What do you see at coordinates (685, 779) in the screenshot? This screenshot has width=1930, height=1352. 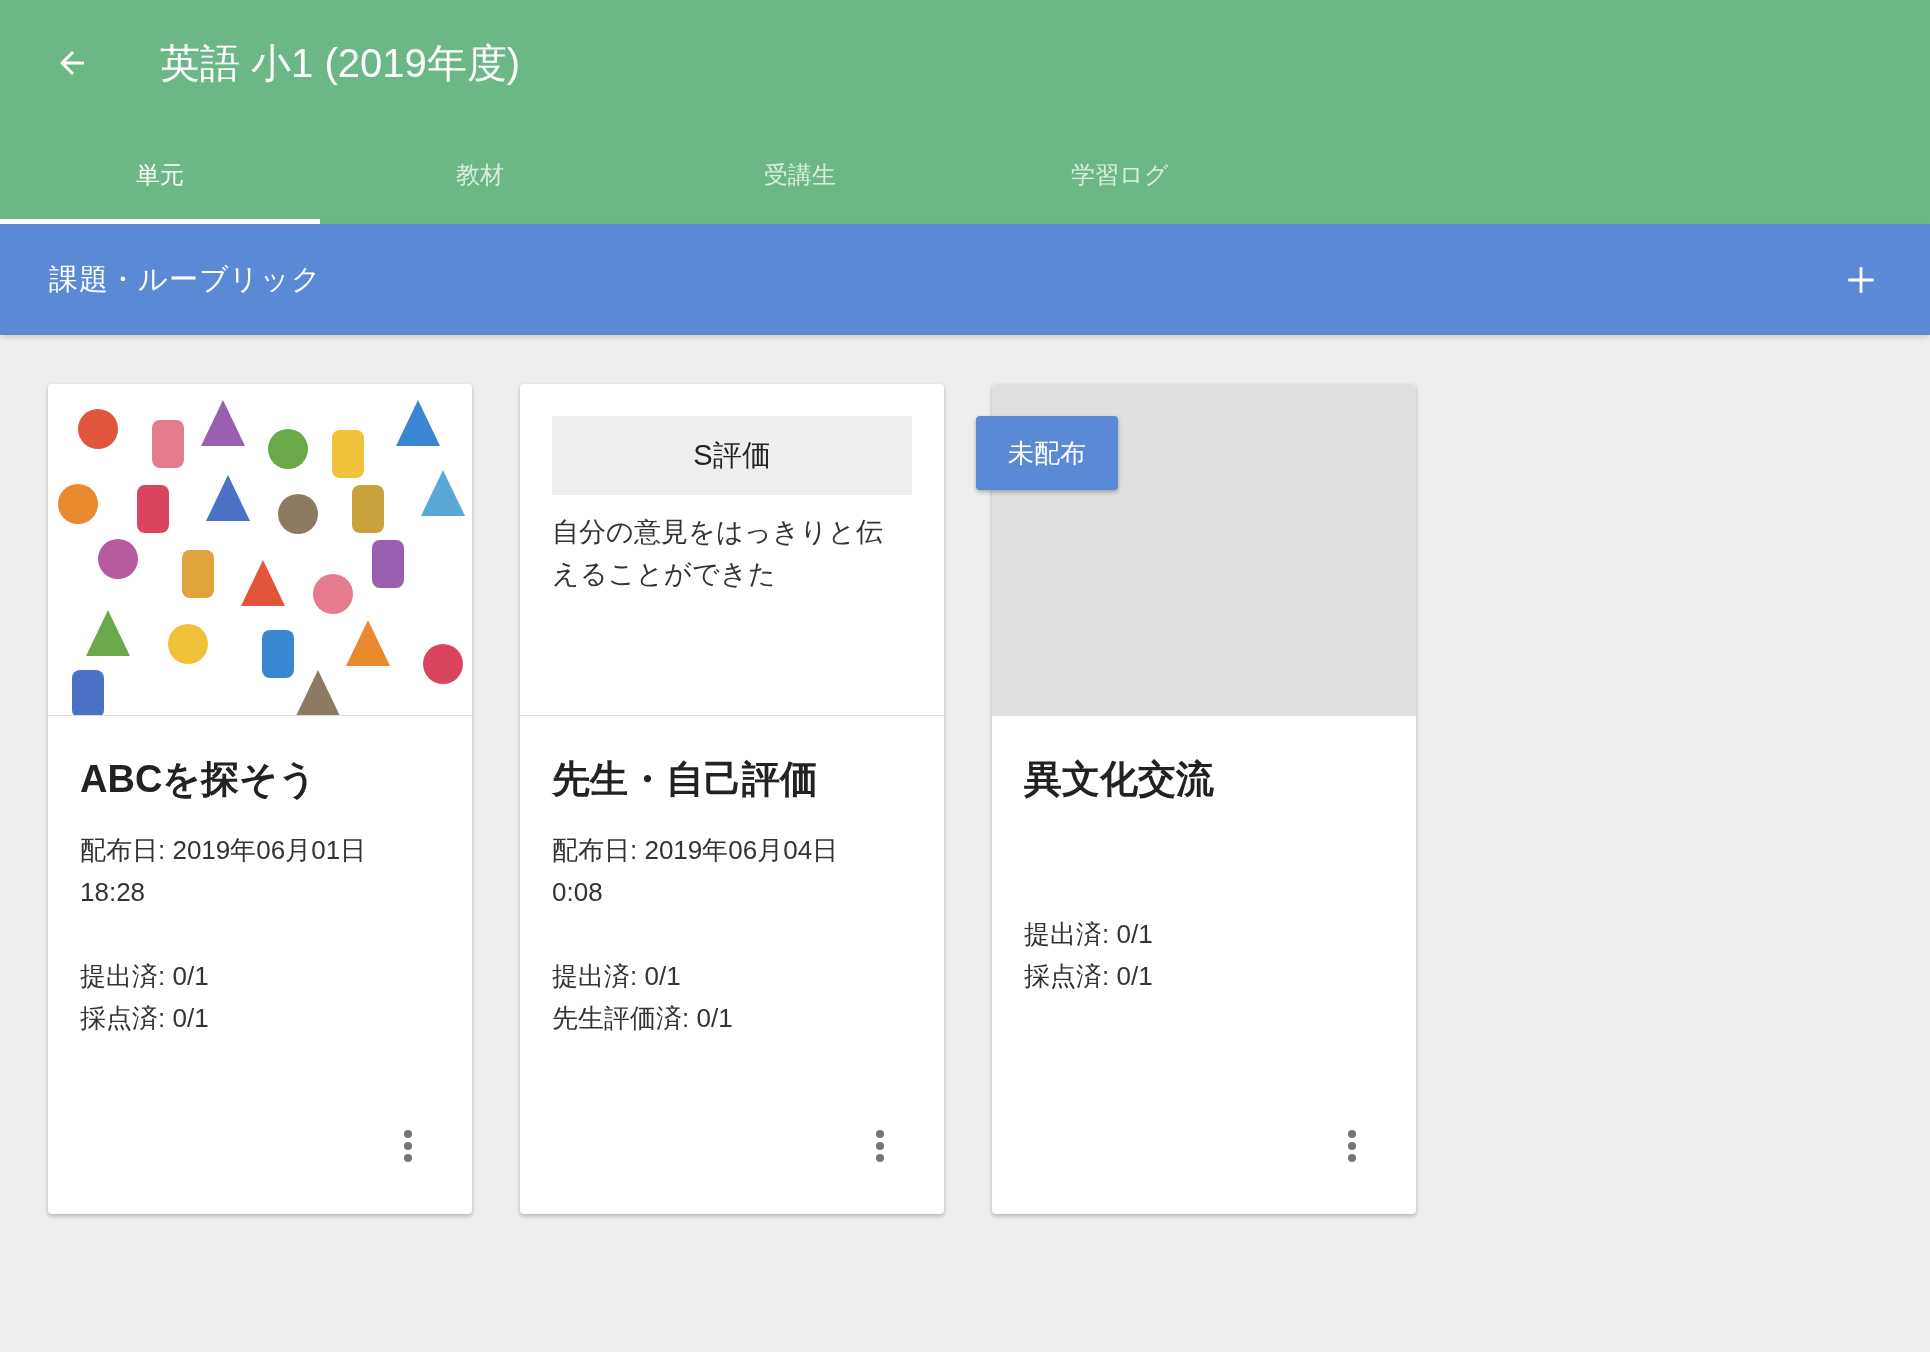 I see `card-title: 先生・自己評価` at bounding box center [685, 779].